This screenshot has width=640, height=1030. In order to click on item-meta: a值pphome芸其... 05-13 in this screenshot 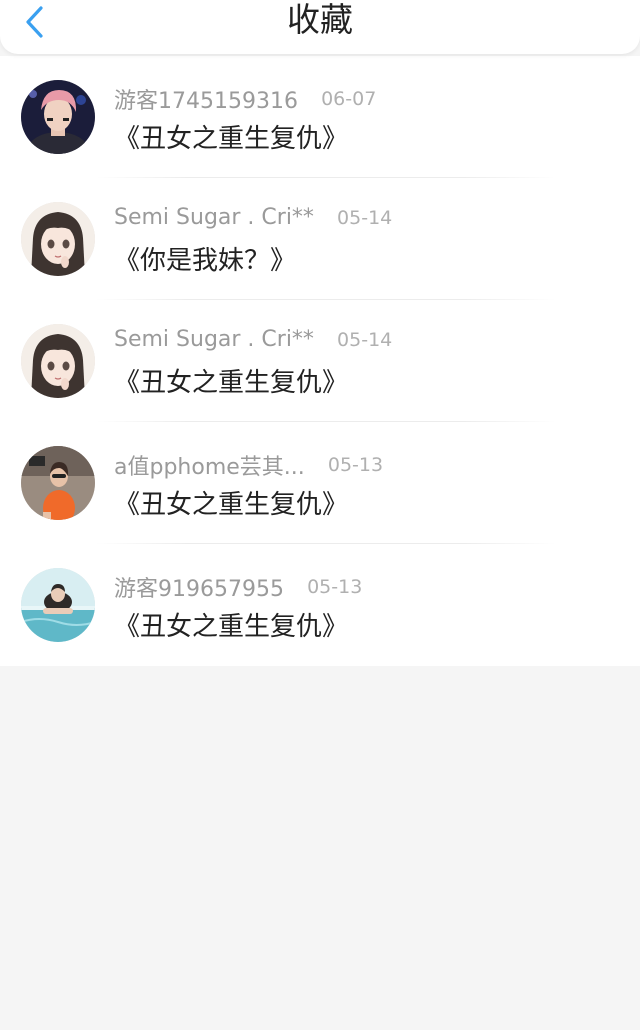, I will do `click(249, 464)`.